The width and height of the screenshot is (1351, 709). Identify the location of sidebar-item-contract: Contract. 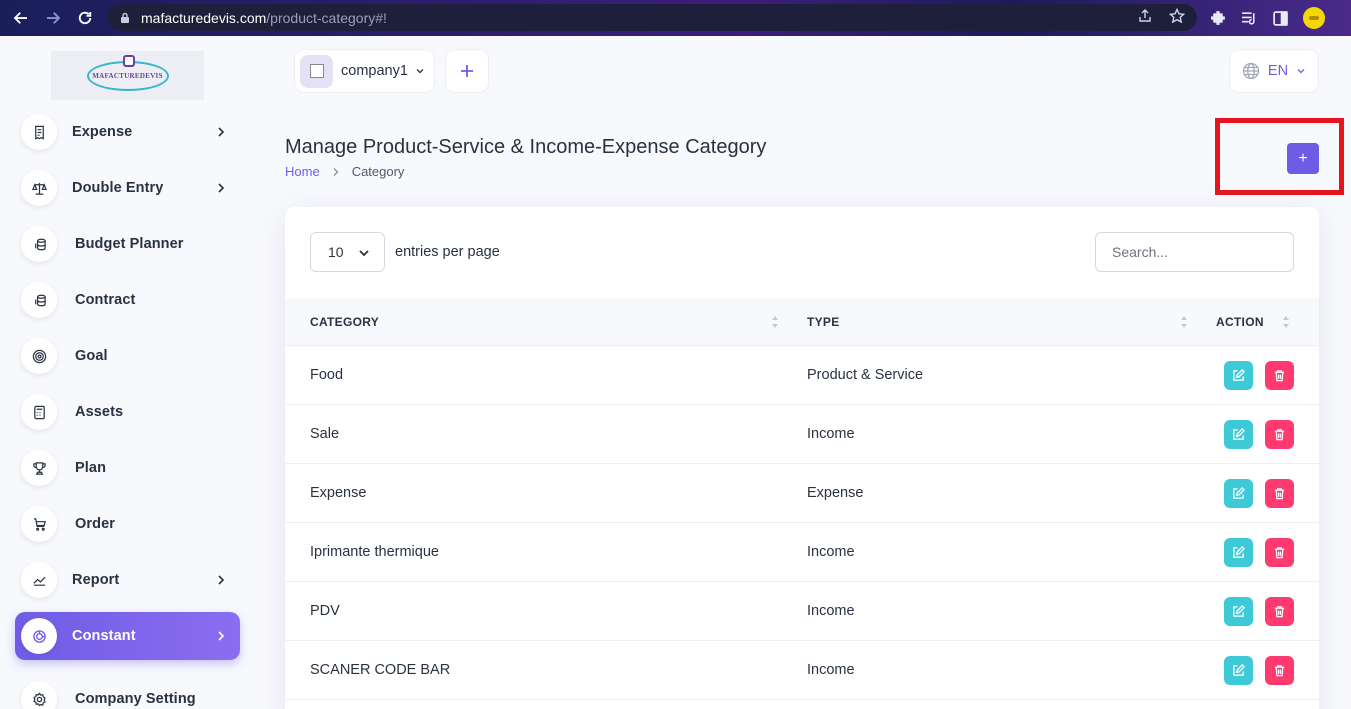
(127, 300).